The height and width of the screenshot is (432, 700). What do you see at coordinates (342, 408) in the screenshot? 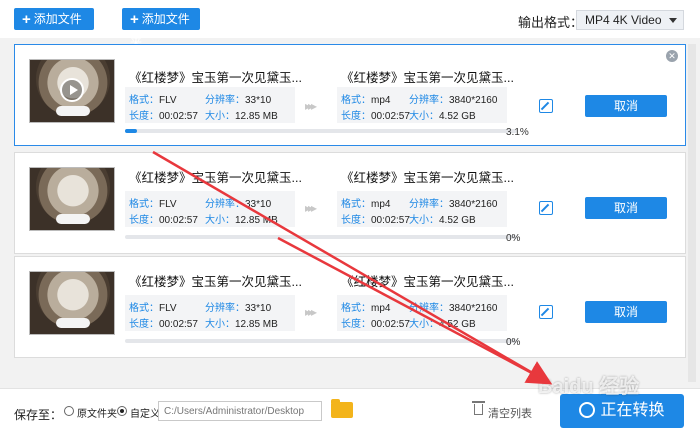
I see `folder-icon` at bounding box center [342, 408].